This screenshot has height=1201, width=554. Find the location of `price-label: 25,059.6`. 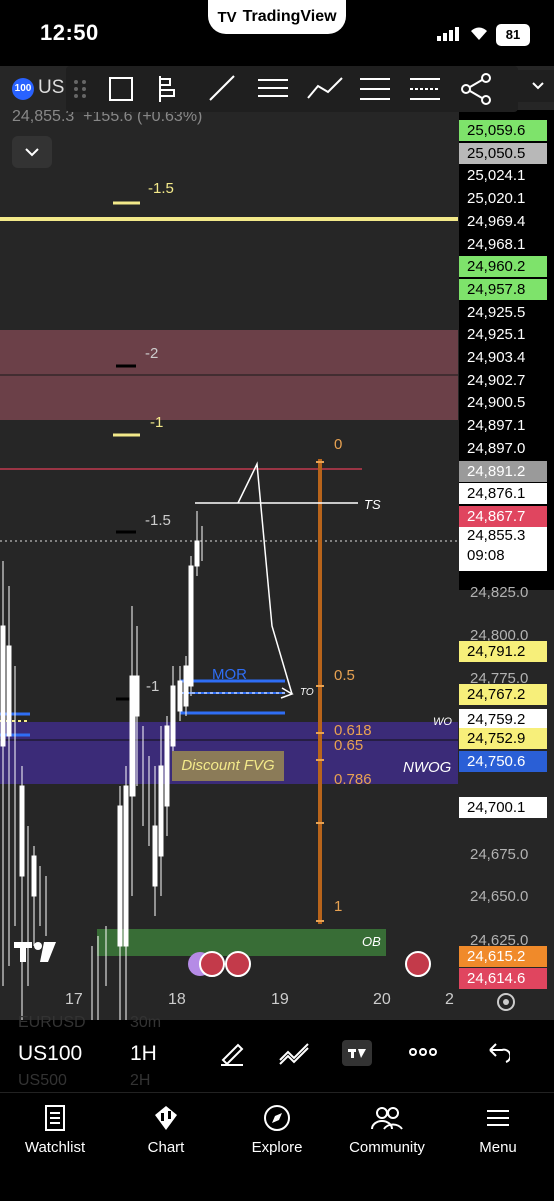

price-label: 25,059.6 is located at coordinates (503, 130).